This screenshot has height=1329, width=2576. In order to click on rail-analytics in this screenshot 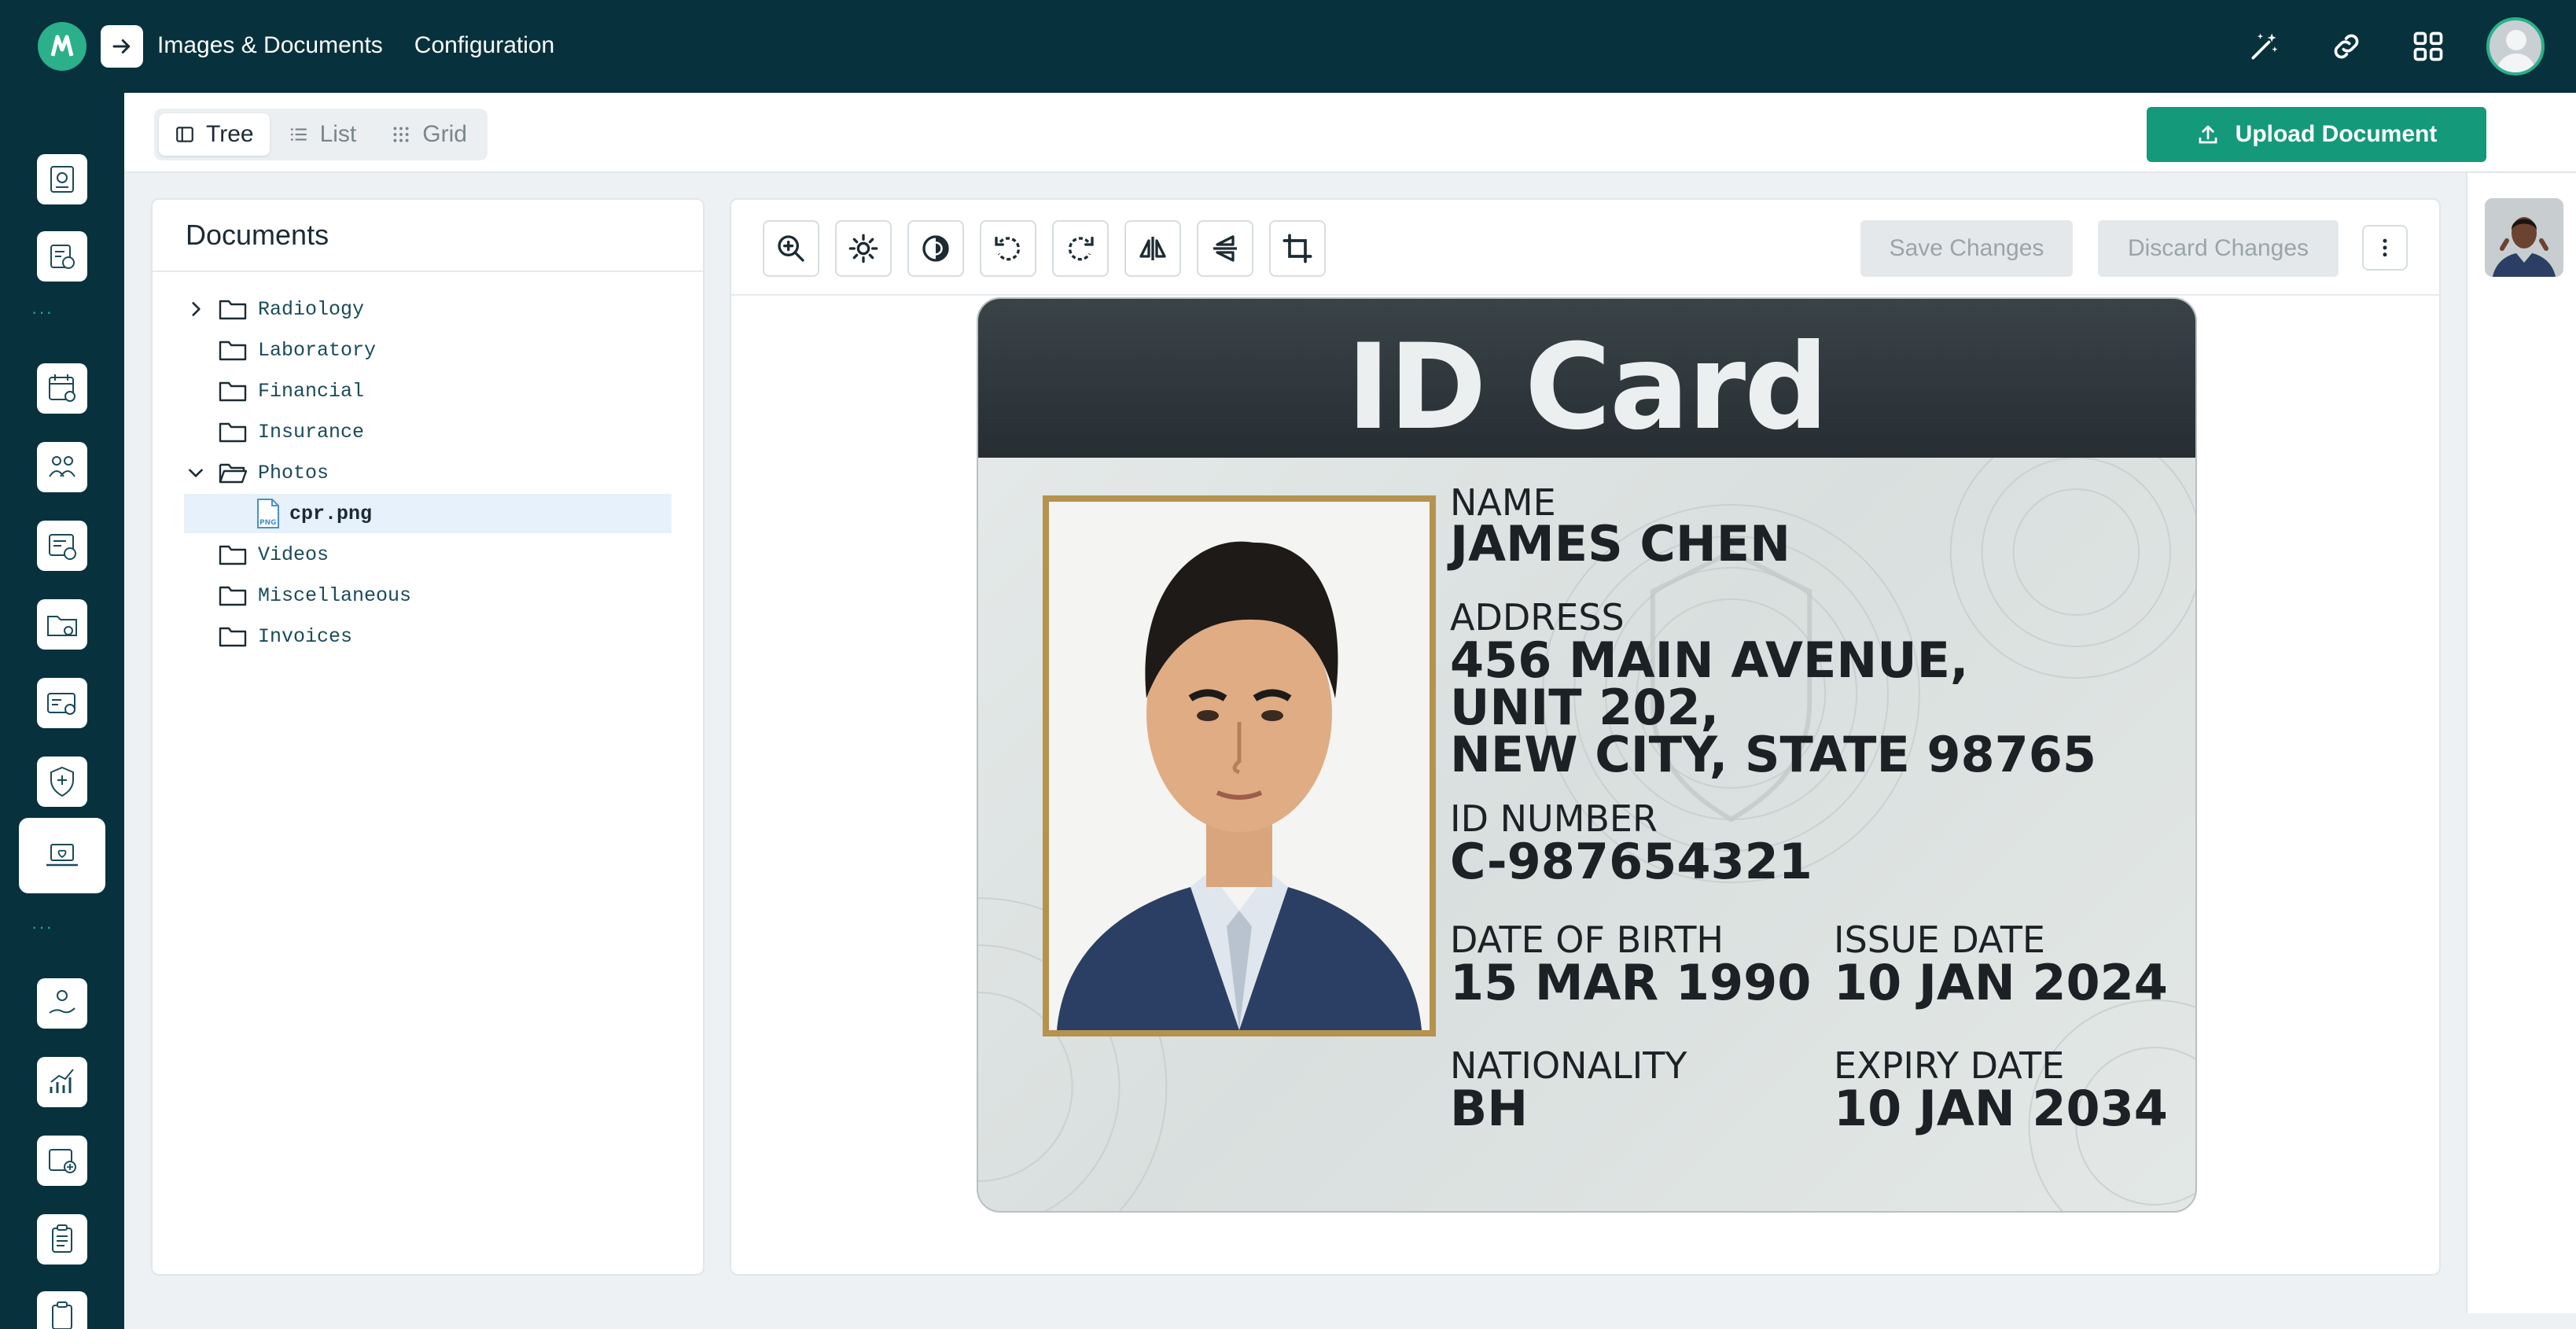, I will do `click(62, 1082)`.